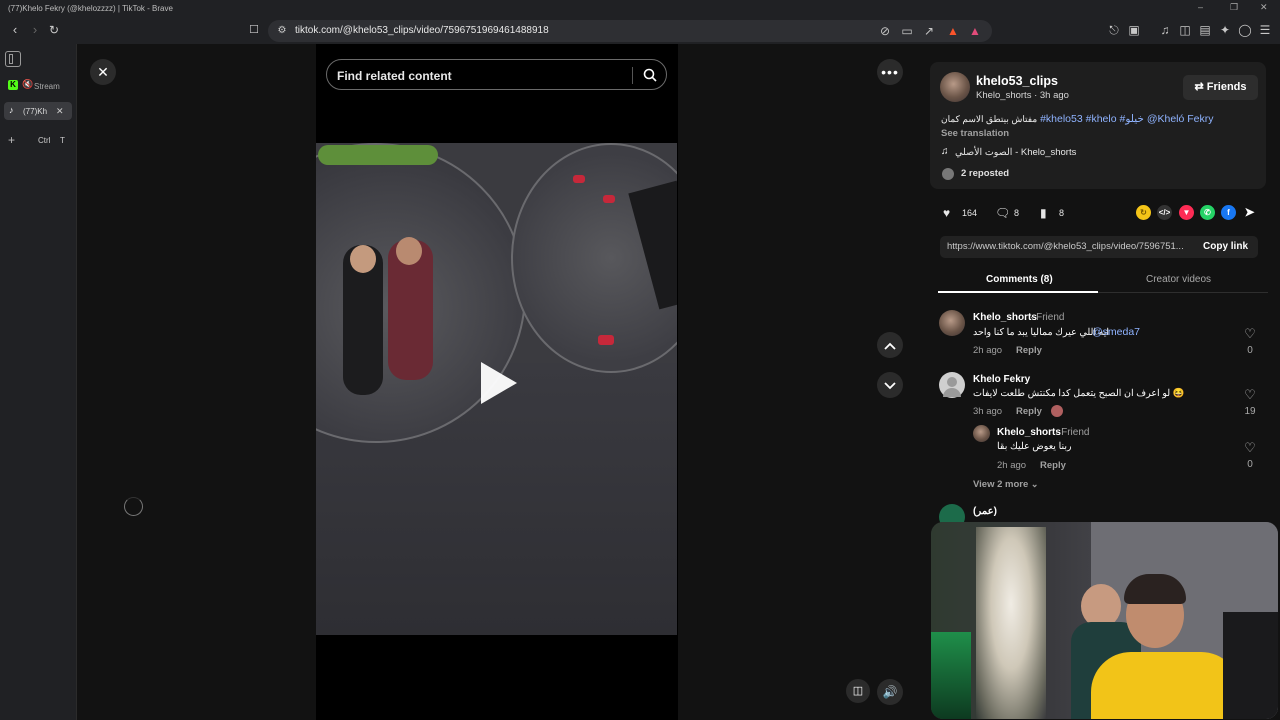 Image resolution: width=1280 pixels, height=720 pixels. I want to click on tab-comments: Comments (8), so click(1019, 279).